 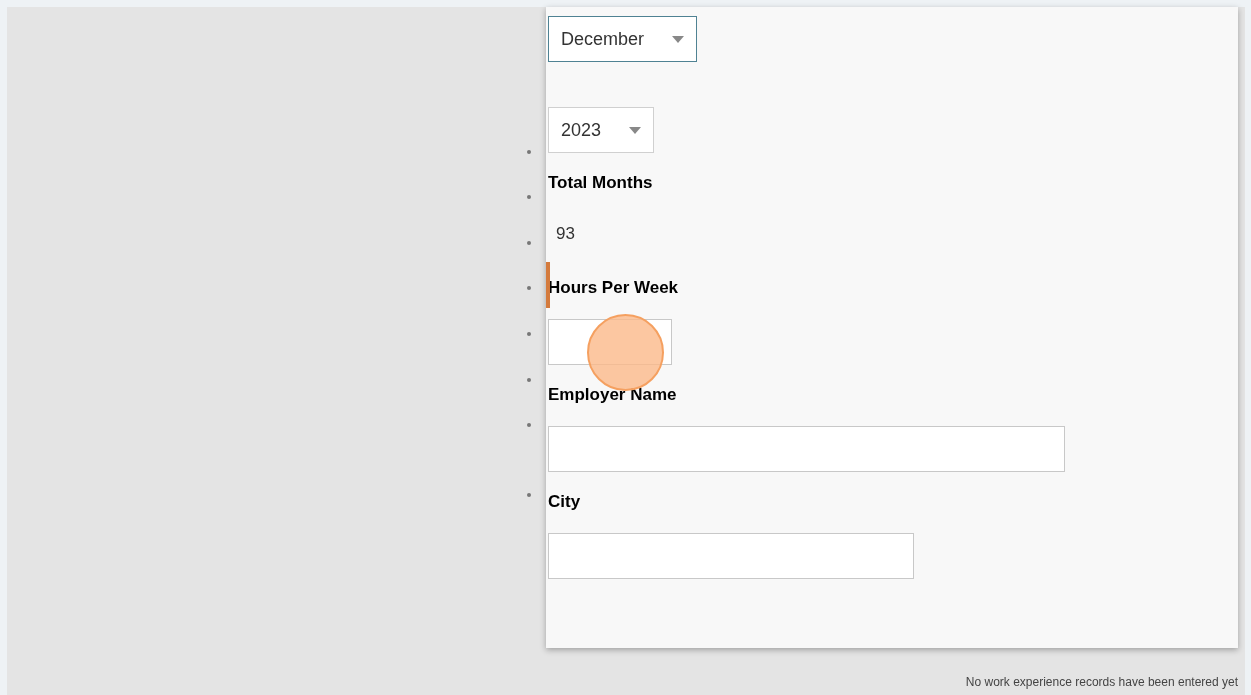 I want to click on dropdown: 2023, so click(x=601, y=130).